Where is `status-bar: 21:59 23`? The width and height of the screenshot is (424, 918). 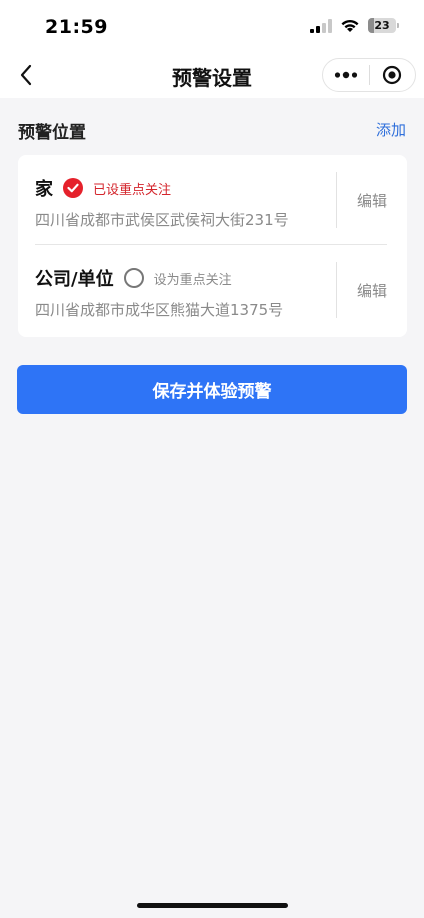
status-bar: 21:59 23 is located at coordinates (212, 26).